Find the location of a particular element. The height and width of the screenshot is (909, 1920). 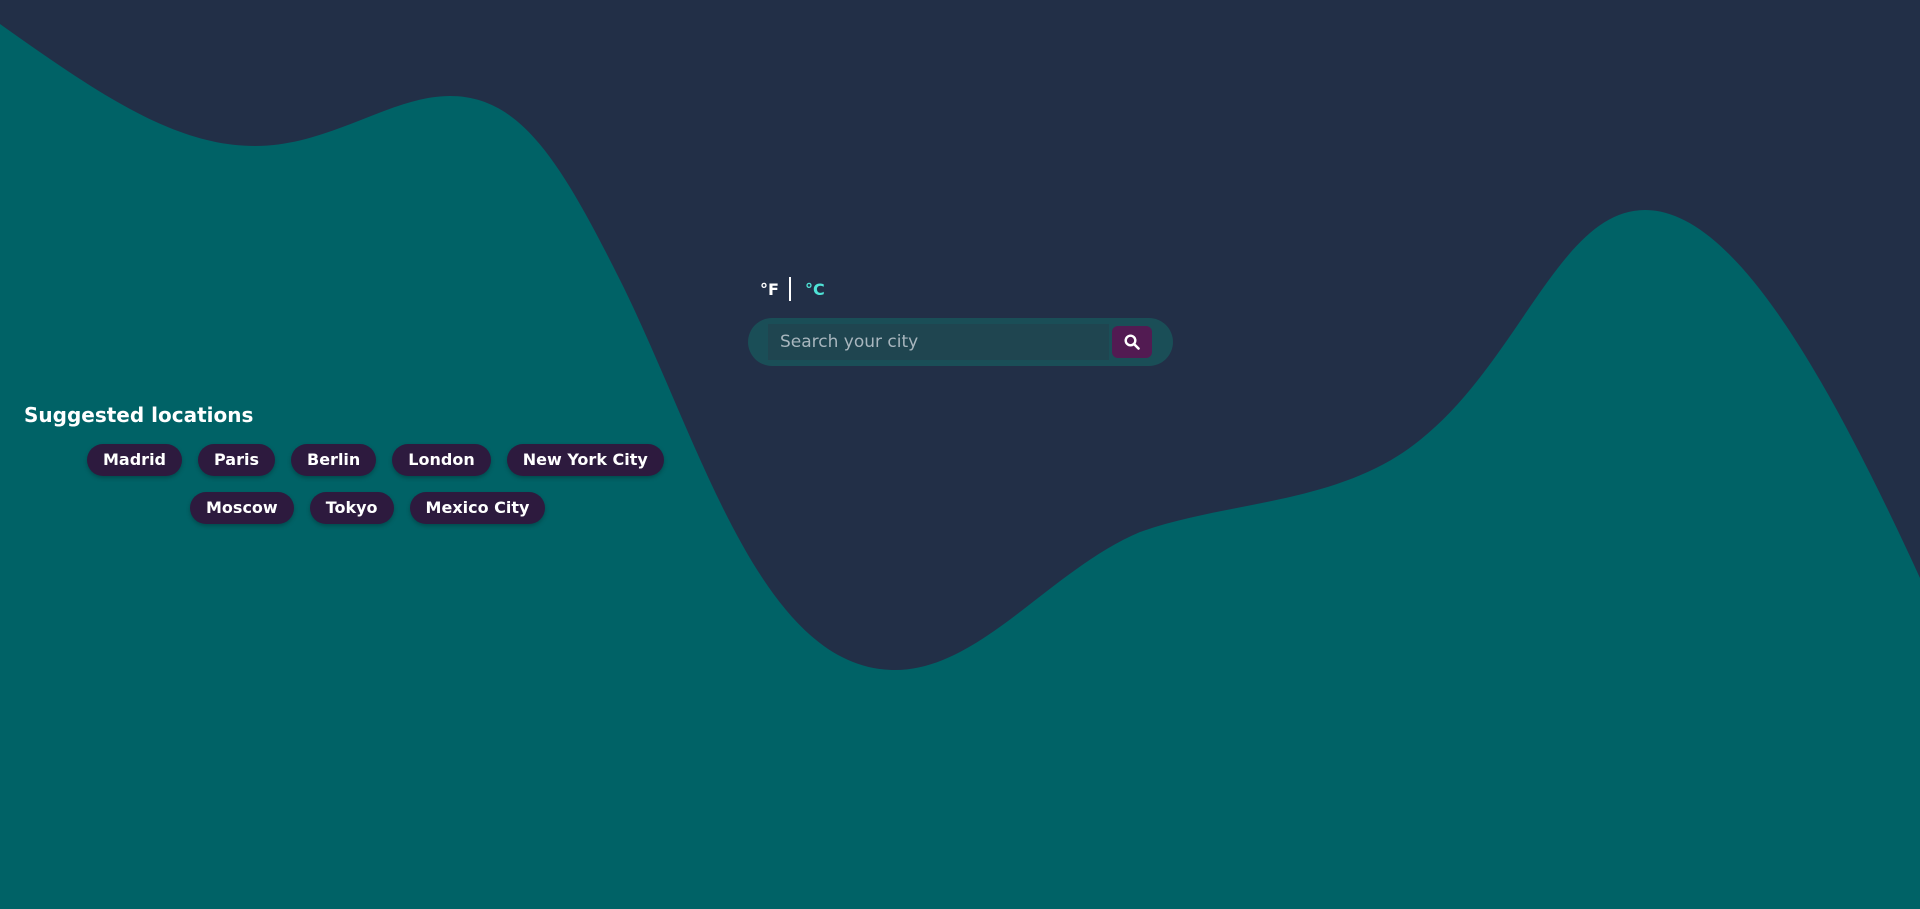

unit-divider is located at coordinates (789, 289).